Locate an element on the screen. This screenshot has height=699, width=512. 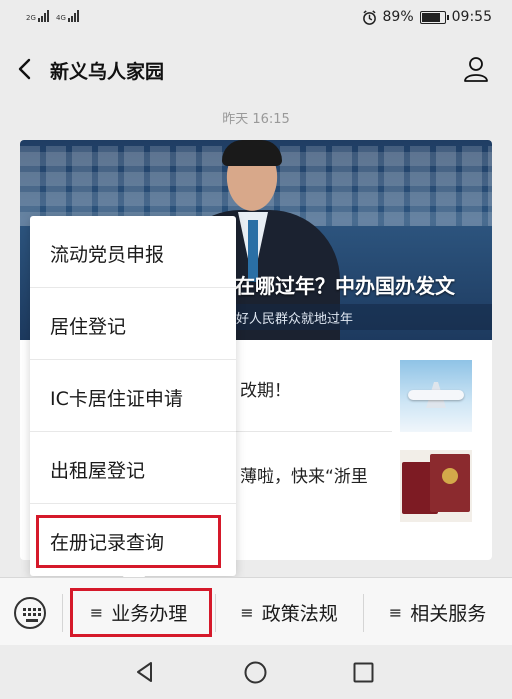
menu-label: 政策法规 is located at coordinates (299, 613).